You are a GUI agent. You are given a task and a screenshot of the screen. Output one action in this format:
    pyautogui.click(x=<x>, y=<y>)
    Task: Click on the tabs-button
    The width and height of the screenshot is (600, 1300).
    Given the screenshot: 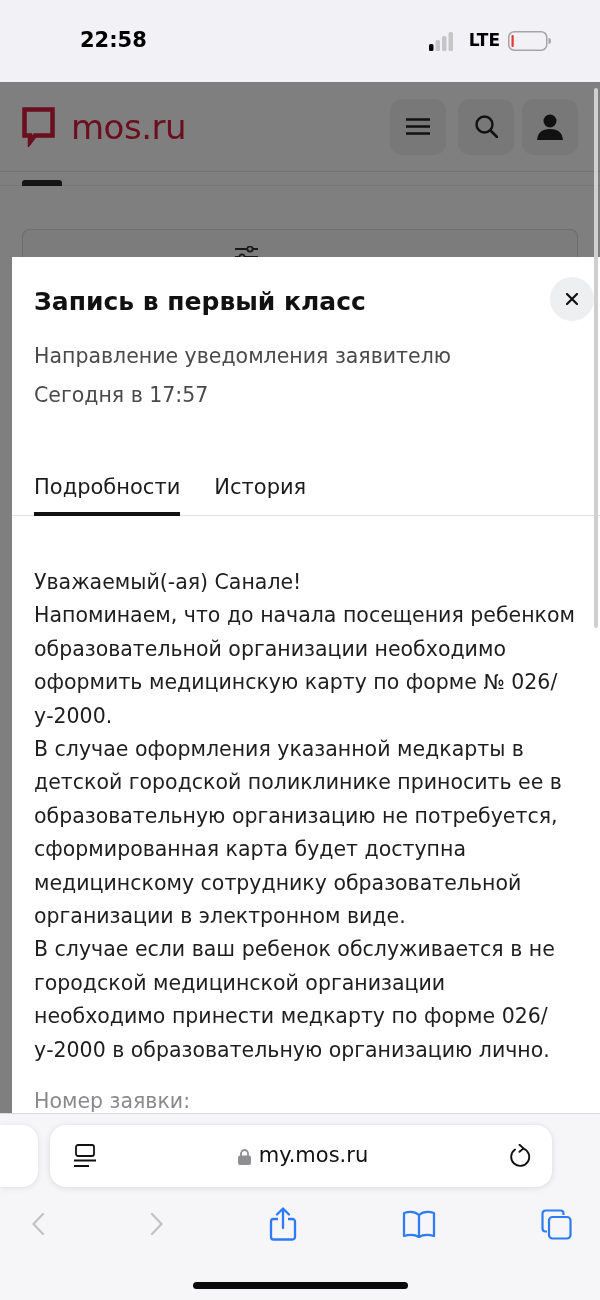 What is the action you would take?
    pyautogui.click(x=556, y=1224)
    